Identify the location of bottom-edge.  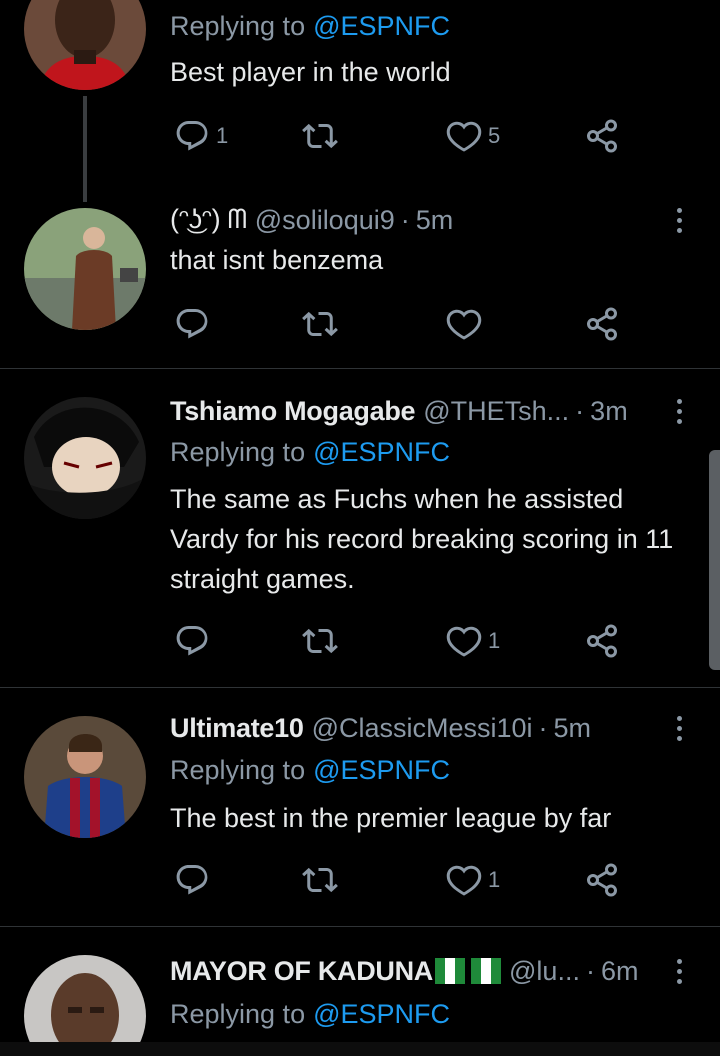
(360, 1049).